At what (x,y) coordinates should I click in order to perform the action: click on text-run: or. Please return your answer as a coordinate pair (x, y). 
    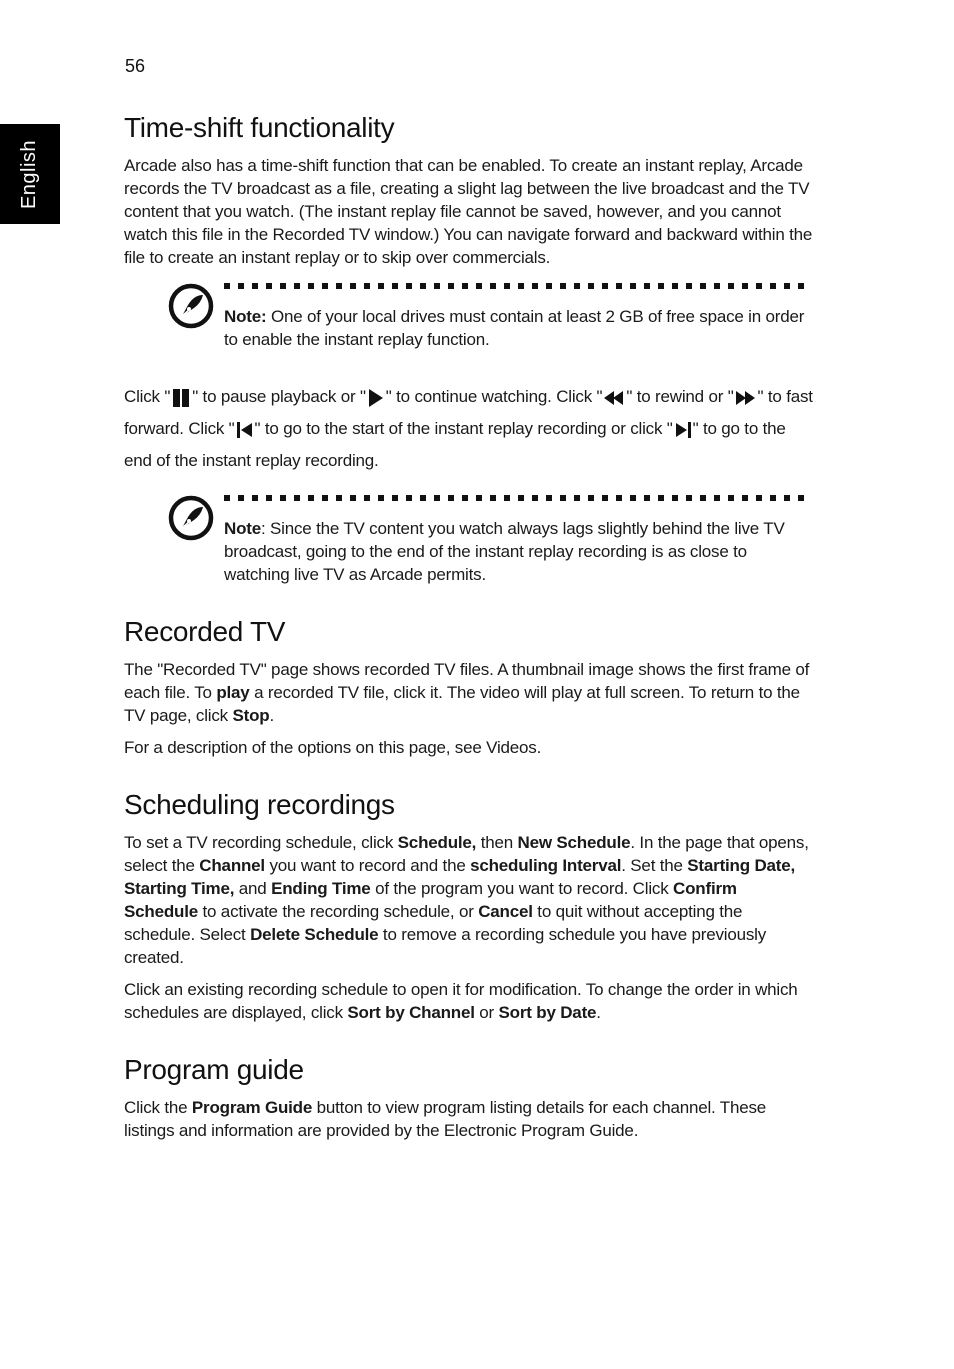
    Looking at the image, I should click on (486, 1012).